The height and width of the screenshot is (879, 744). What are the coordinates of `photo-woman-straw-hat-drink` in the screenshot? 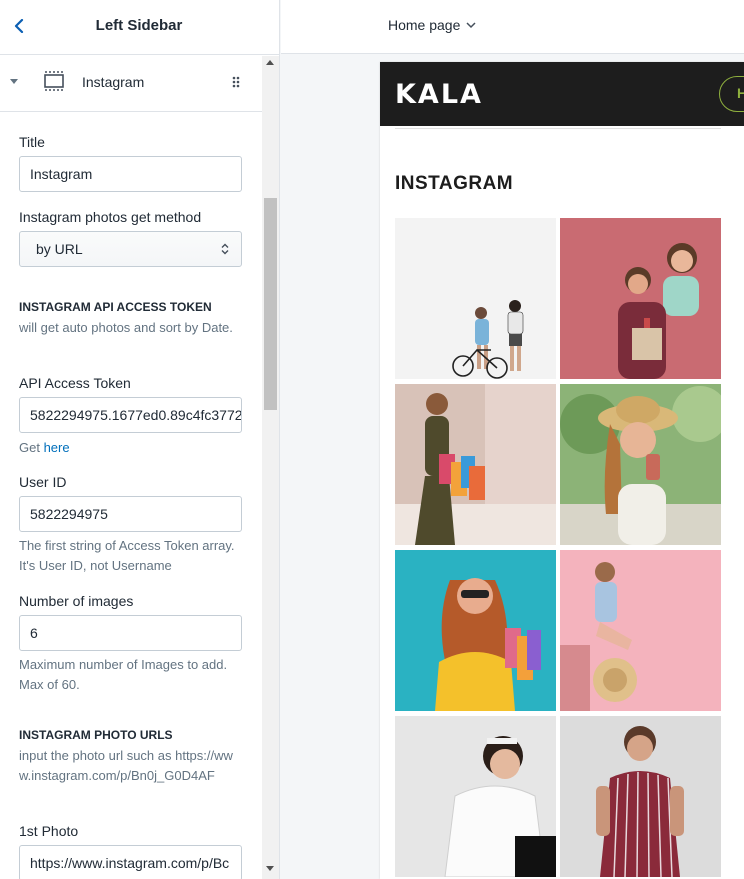 It's located at (640, 464).